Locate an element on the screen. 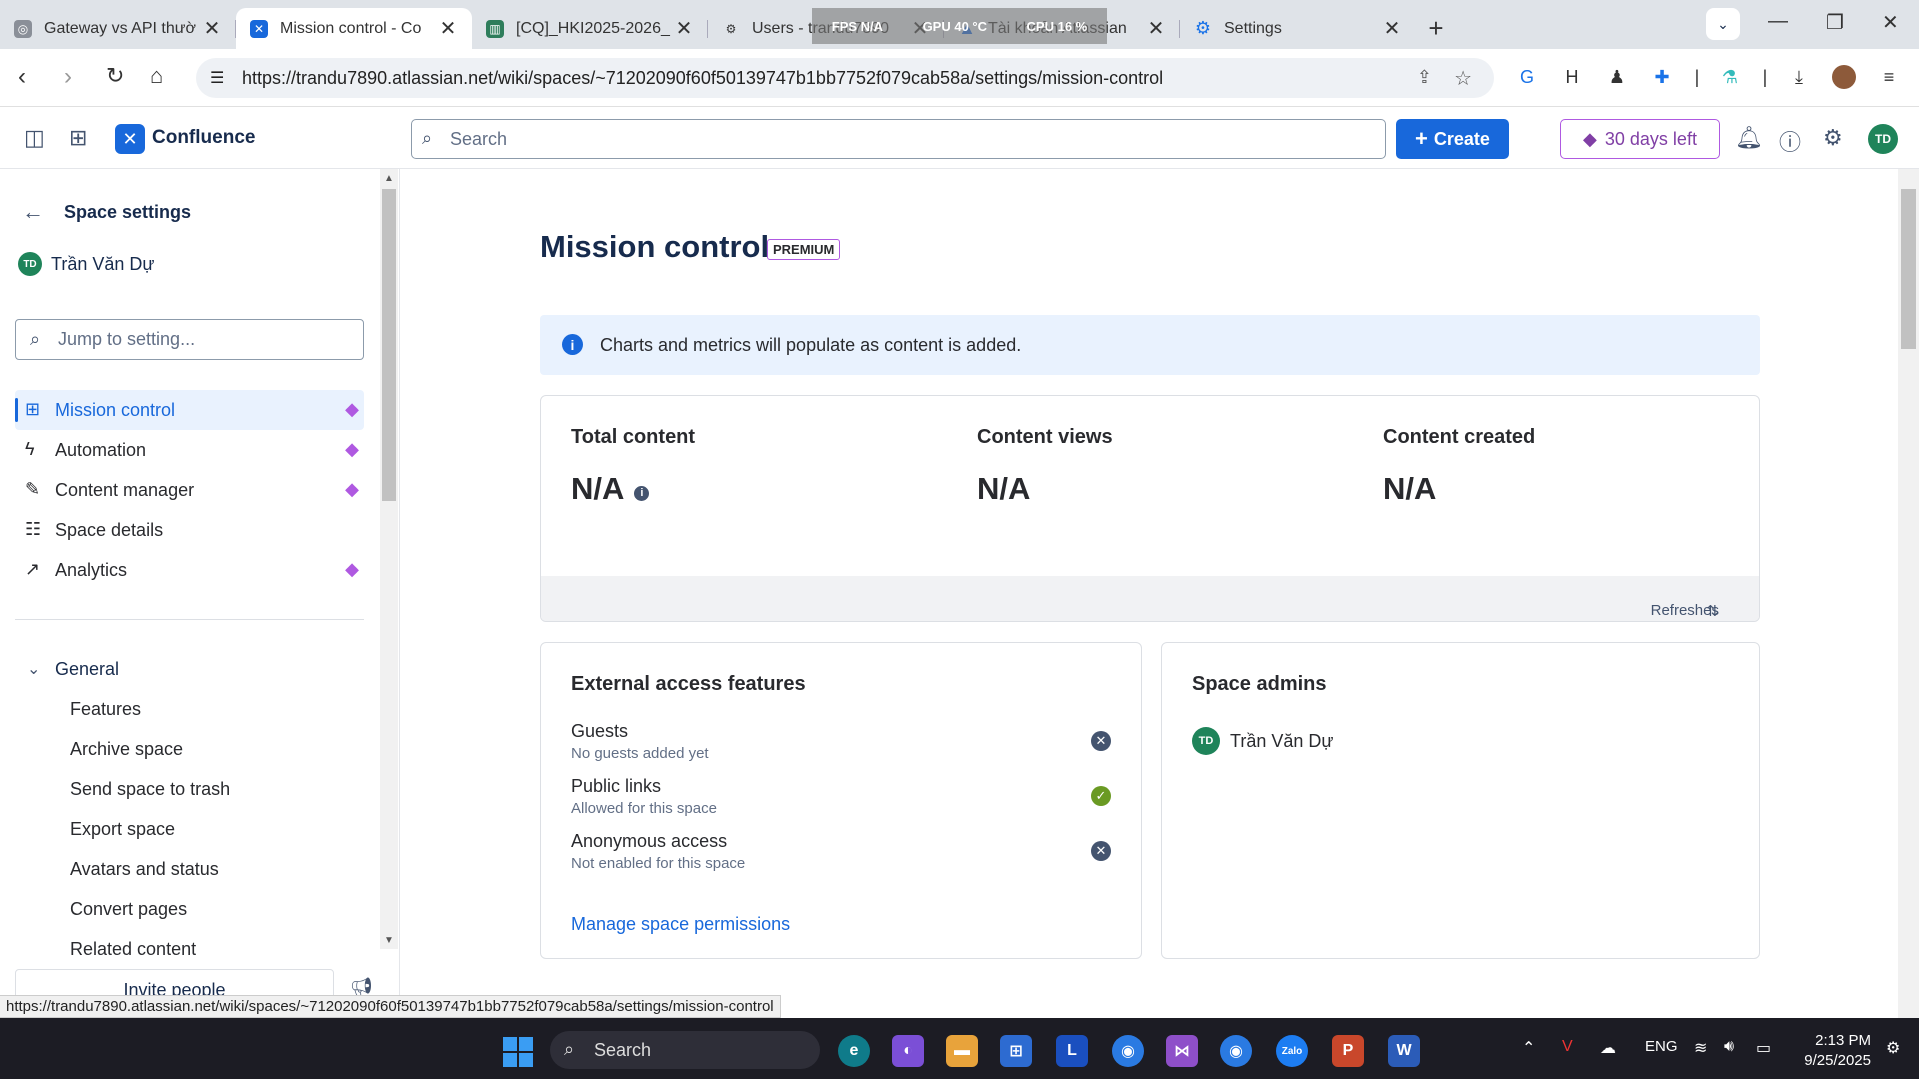 The image size is (1919, 1079). chrome-icon: ◉ is located at coordinates (1128, 1051).